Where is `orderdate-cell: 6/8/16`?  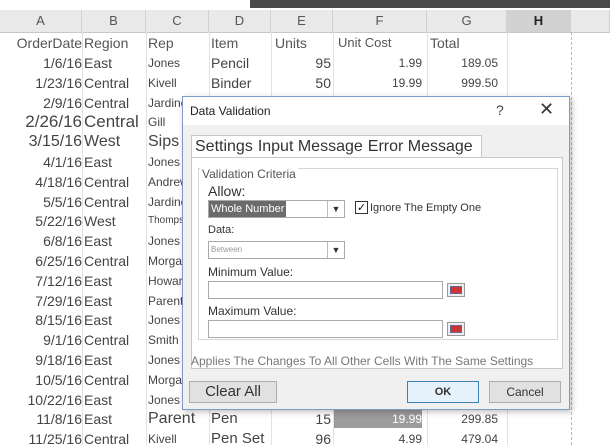 orderdate-cell: 6/8/16 is located at coordinates (41, 240).